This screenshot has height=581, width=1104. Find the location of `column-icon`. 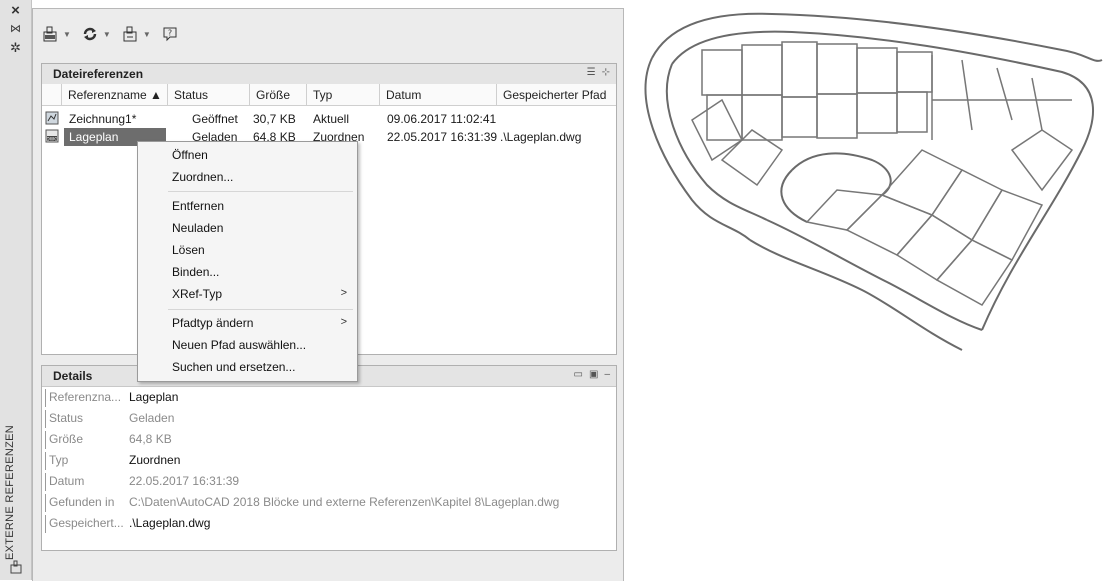

column-icon is located at coordinates (52, 95).